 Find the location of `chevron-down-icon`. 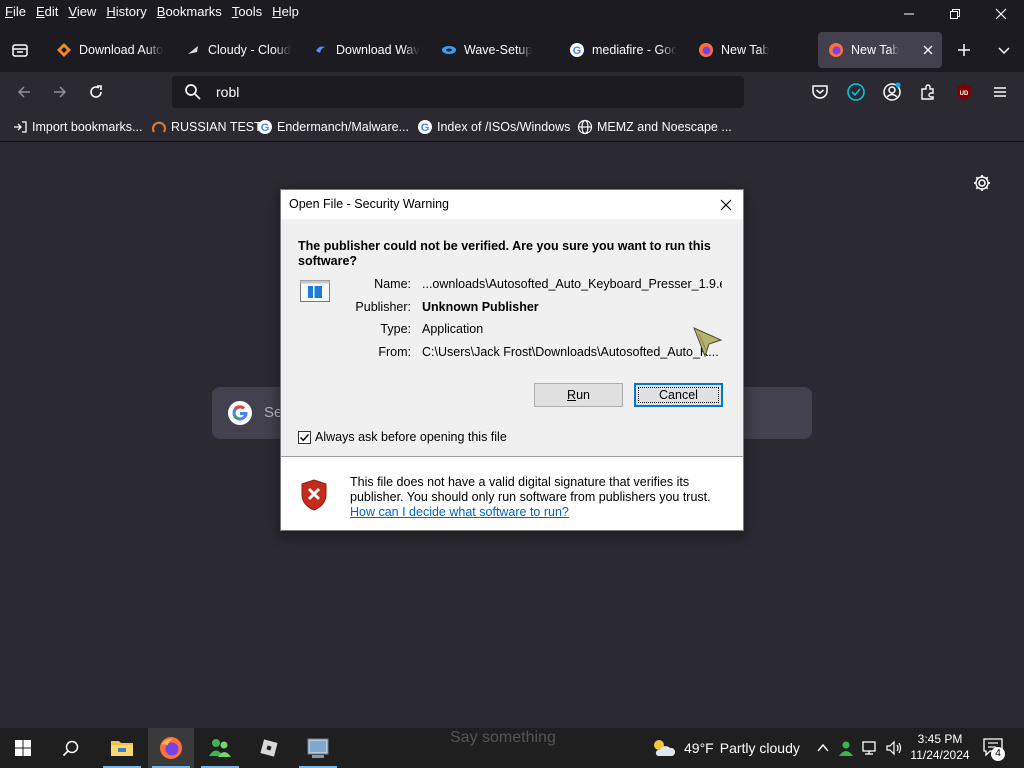

chevron-down-icon is located at coordinates (1004, 51).